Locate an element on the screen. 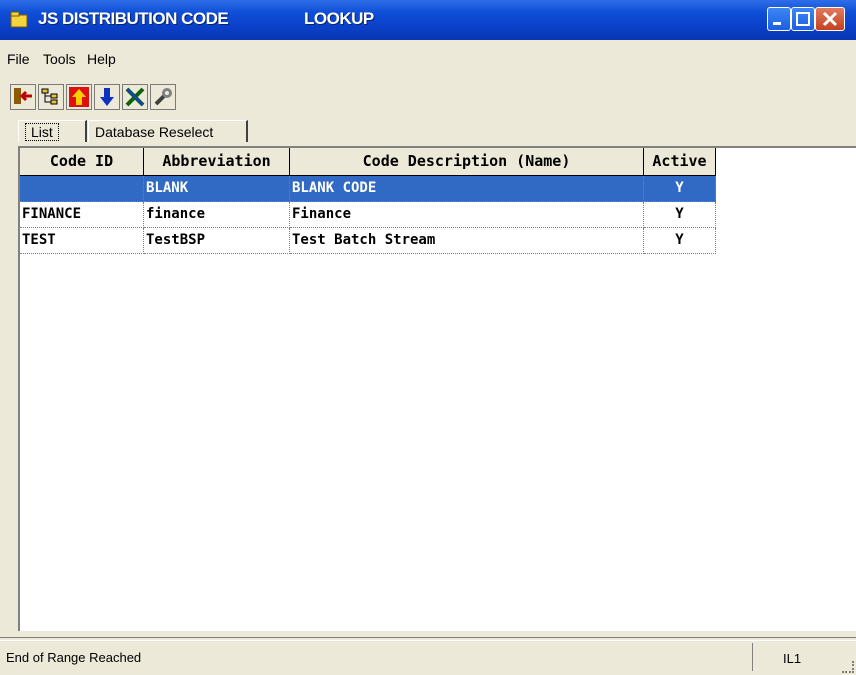 The image size is (856, 675). cell-code-id: TEST is located at coordinates (82, 241).